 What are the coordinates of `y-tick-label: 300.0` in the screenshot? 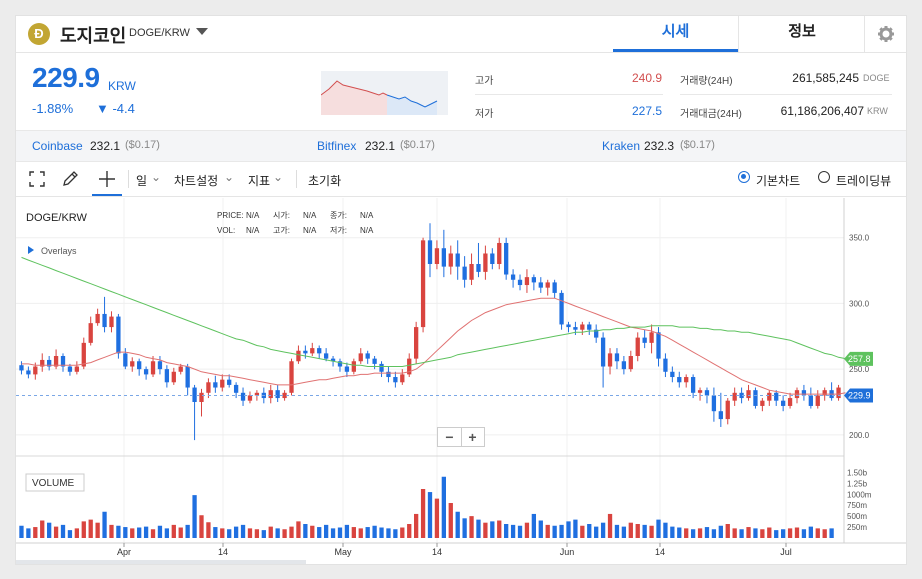 It's located at (859, 303).